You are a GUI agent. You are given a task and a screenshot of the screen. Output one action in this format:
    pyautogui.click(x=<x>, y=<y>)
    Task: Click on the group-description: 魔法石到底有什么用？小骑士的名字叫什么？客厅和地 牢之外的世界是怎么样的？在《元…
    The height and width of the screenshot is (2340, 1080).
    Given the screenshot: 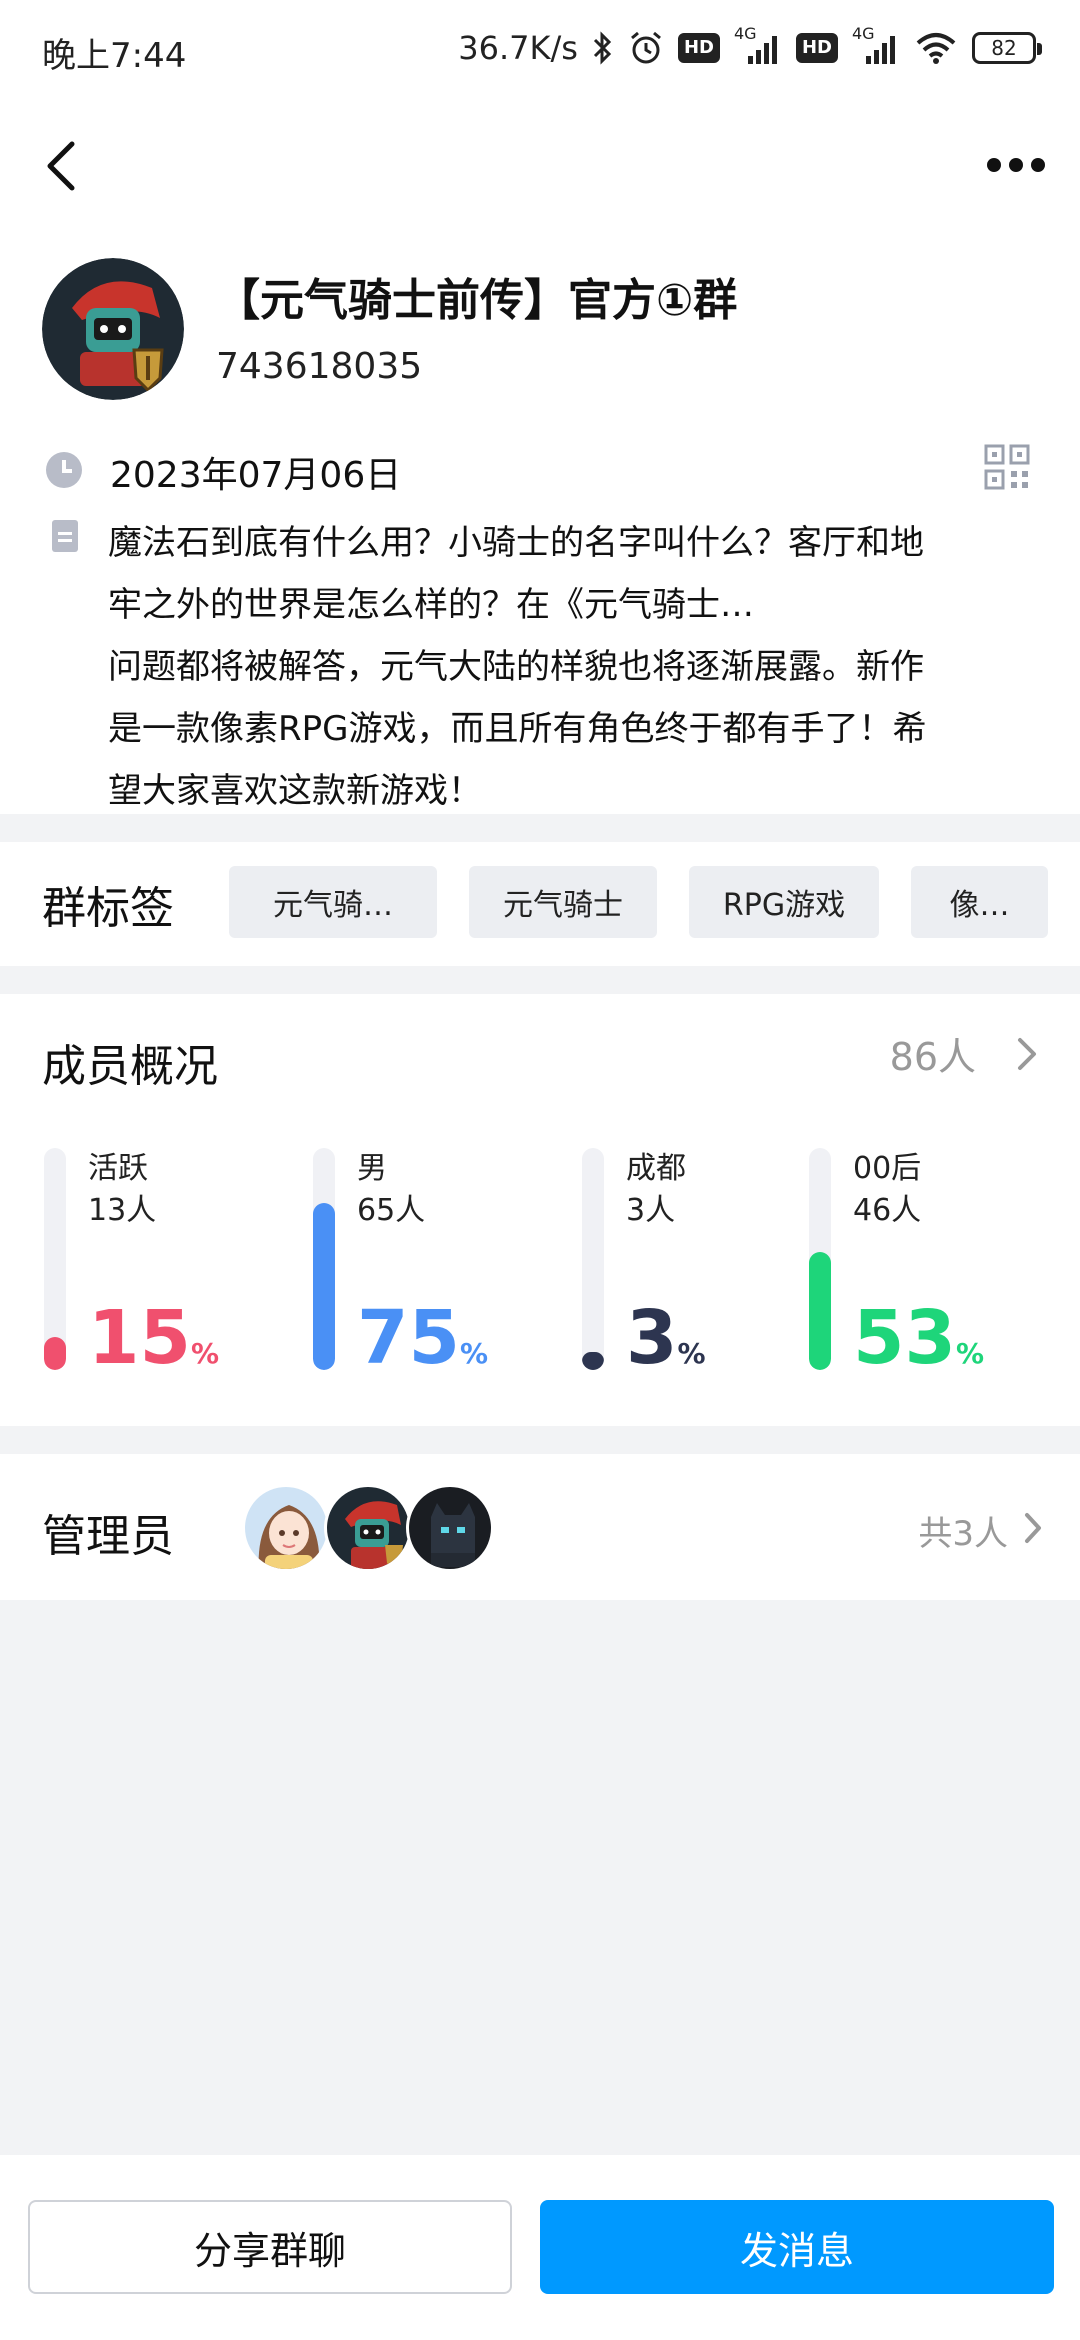 What is the action you would take?
    pyautogui.click(x=568, y=667)
    